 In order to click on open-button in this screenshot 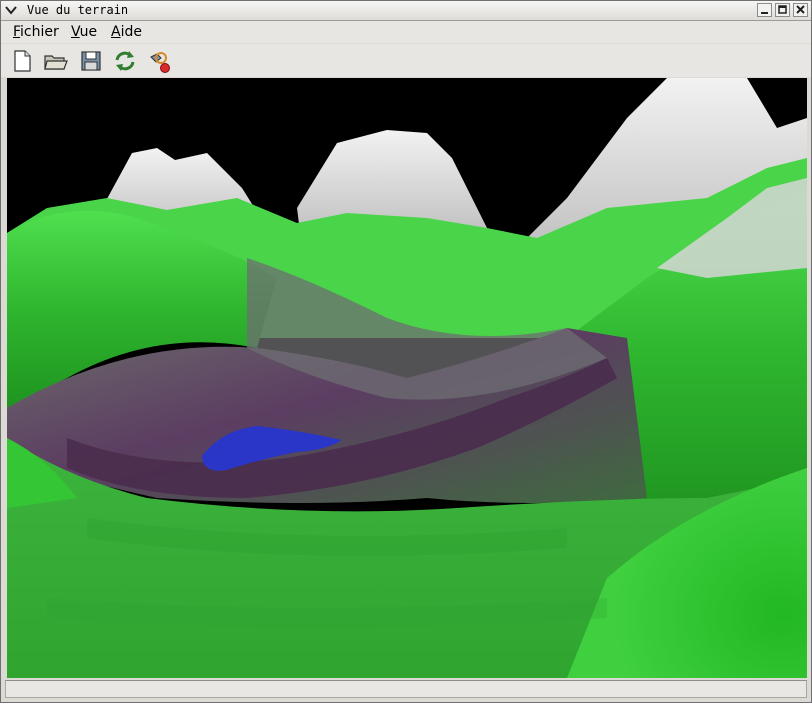, I will do `click(56, 61)`.